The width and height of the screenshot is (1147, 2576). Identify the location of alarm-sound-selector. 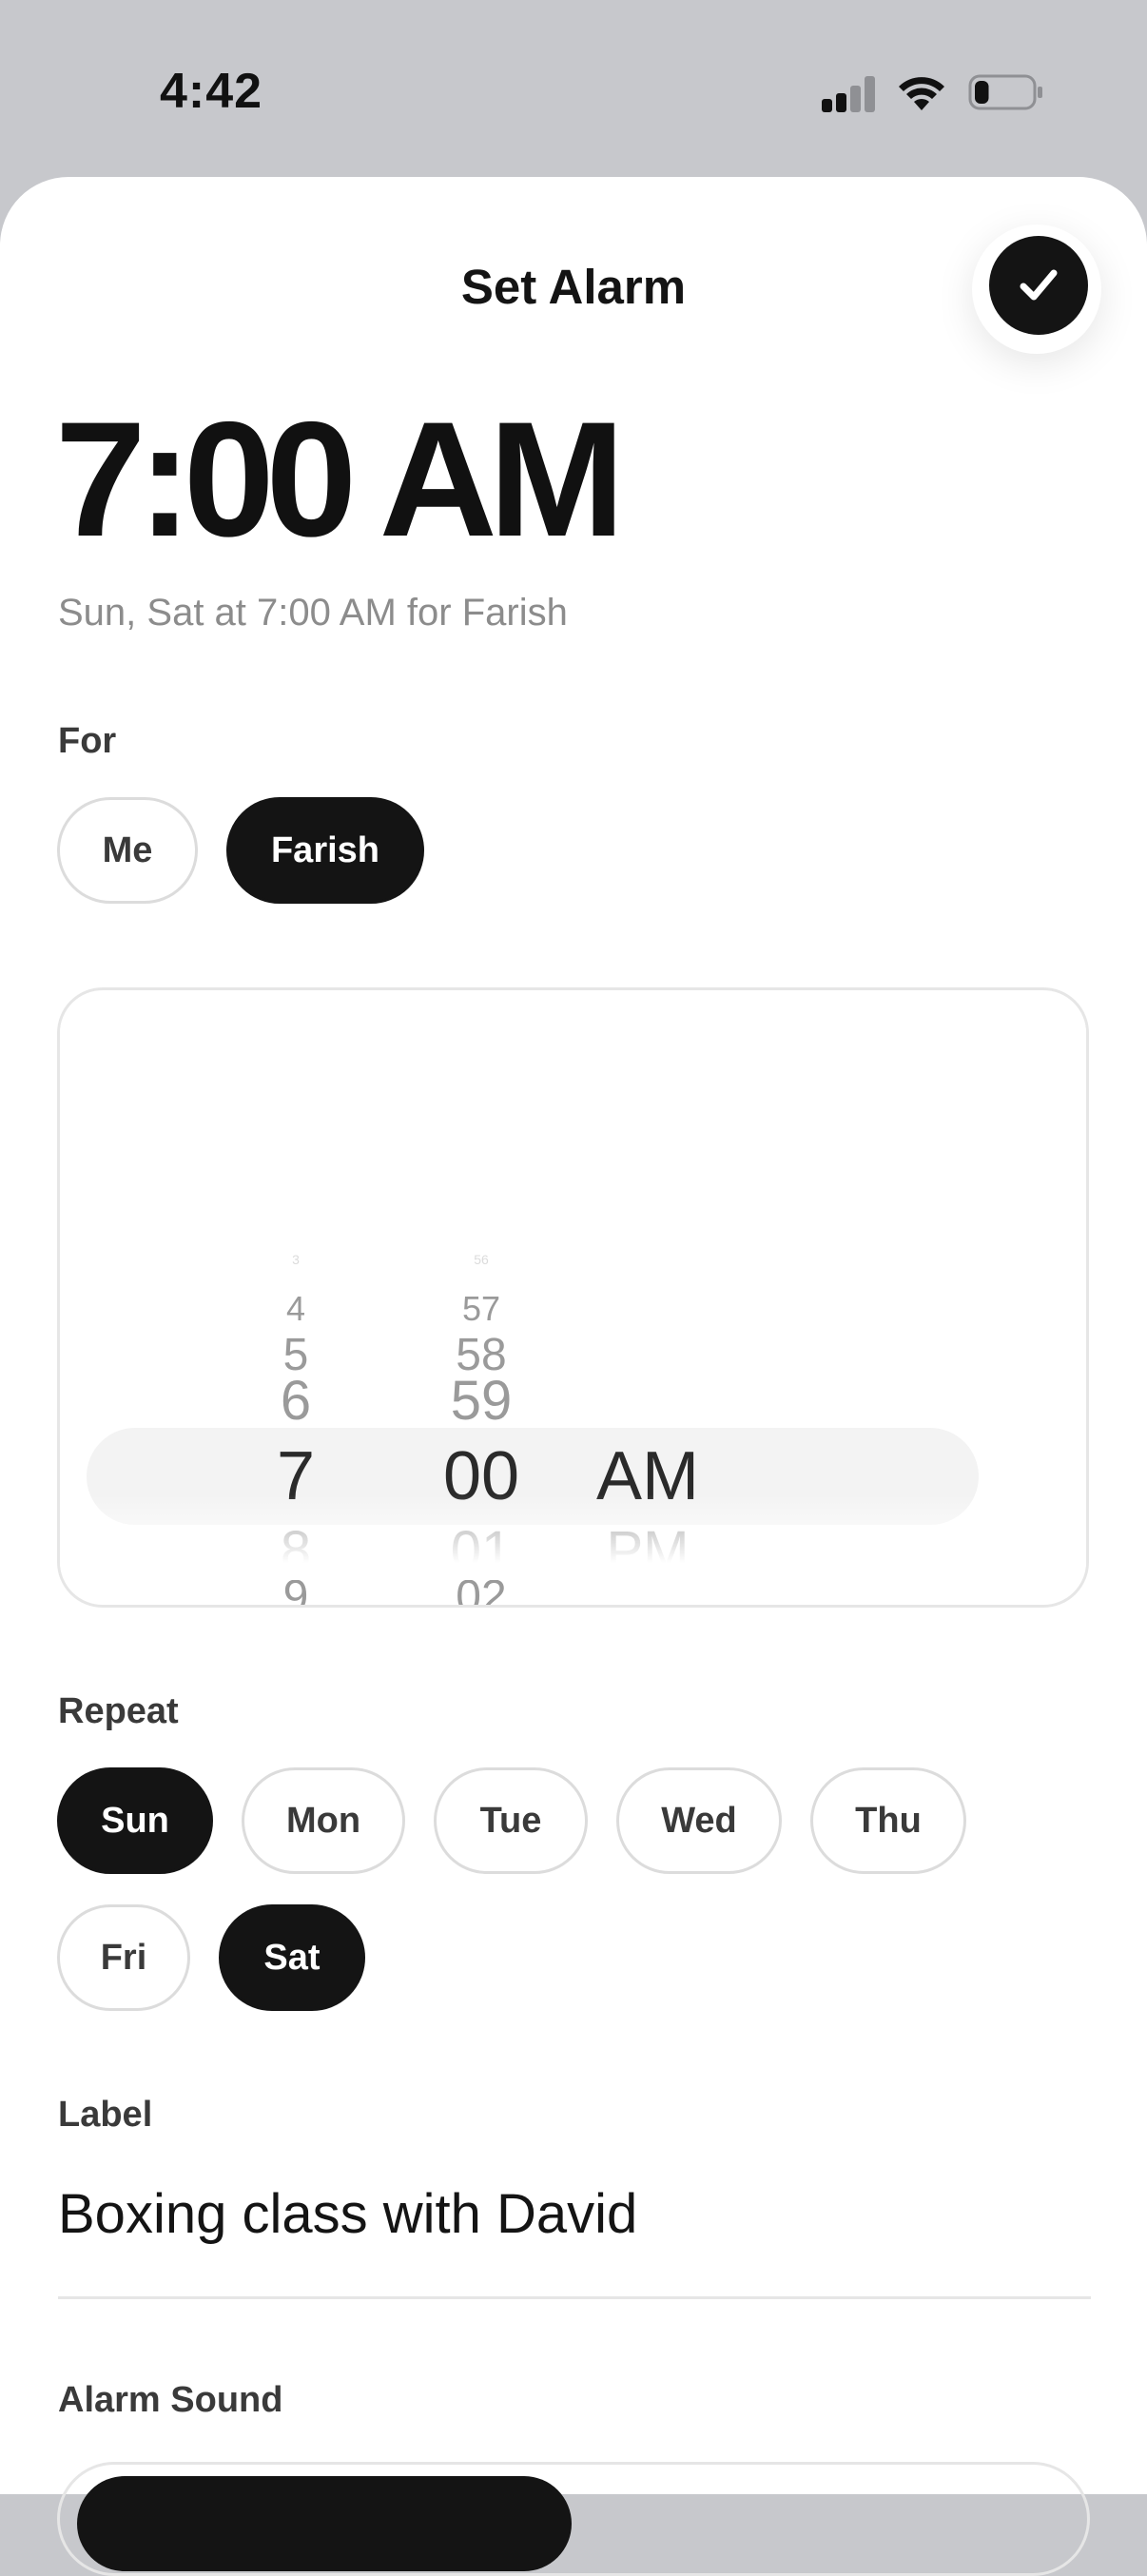
(573, 2519).